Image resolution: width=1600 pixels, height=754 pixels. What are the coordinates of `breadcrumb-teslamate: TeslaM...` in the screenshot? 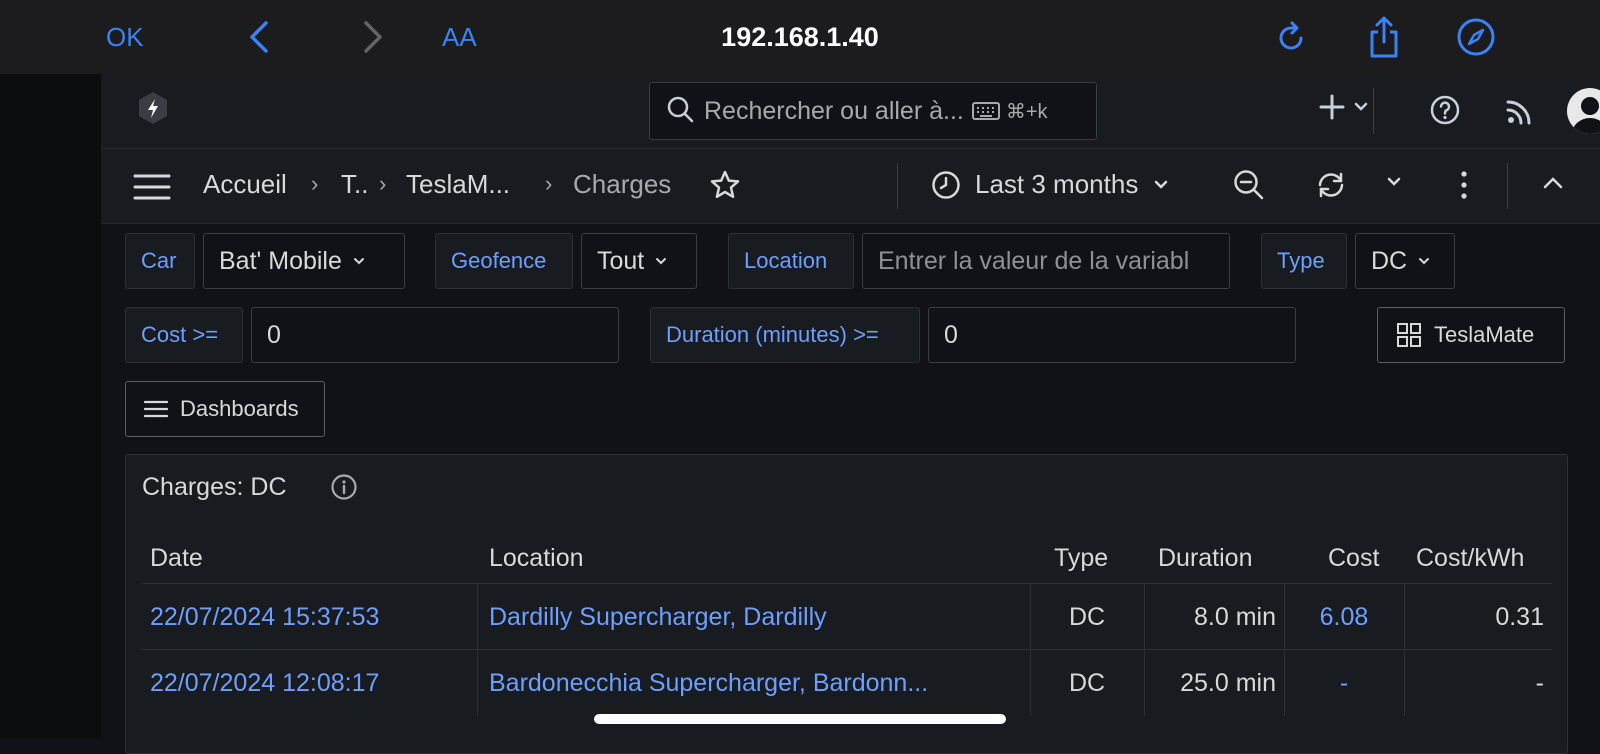 It's located at (458, 184).